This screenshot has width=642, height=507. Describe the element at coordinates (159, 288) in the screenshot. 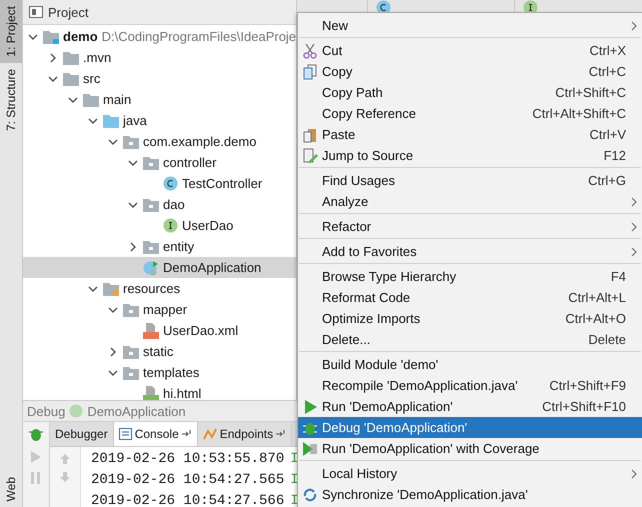

I see `tree-item: resources` at that location.